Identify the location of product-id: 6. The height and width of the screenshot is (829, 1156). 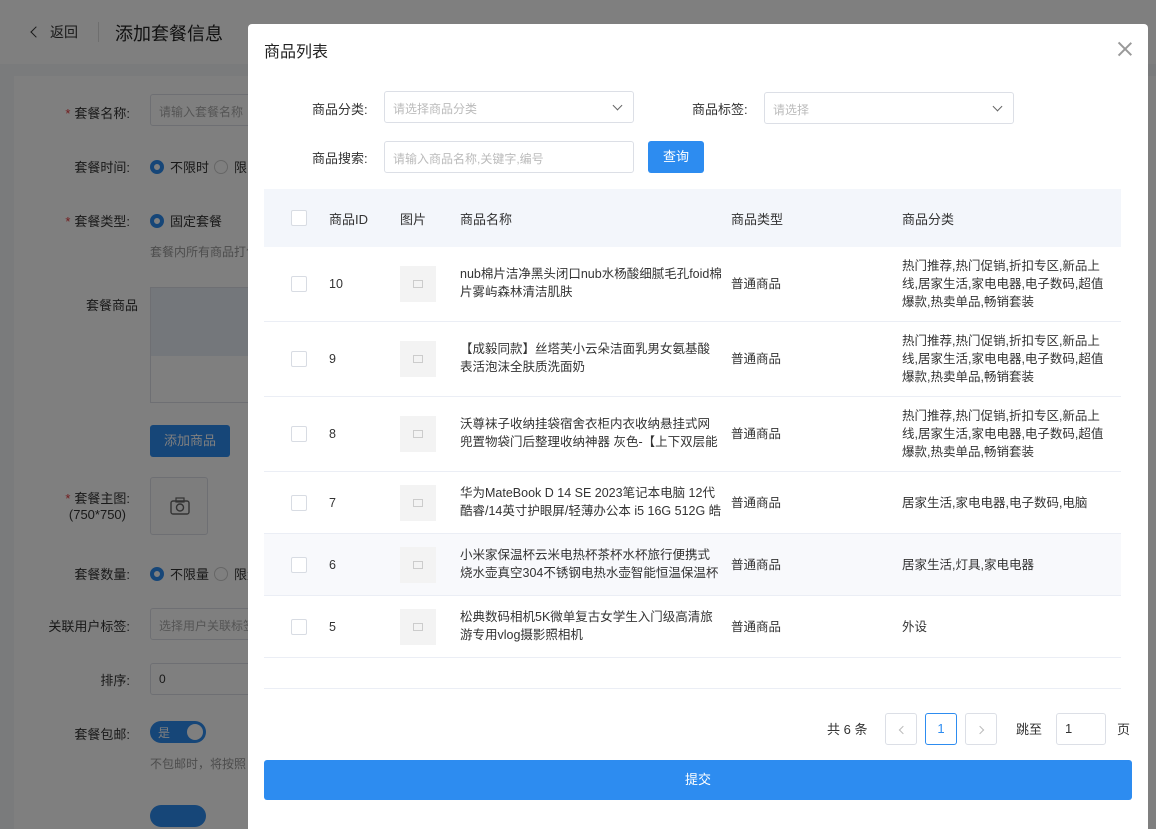
(332, 565).